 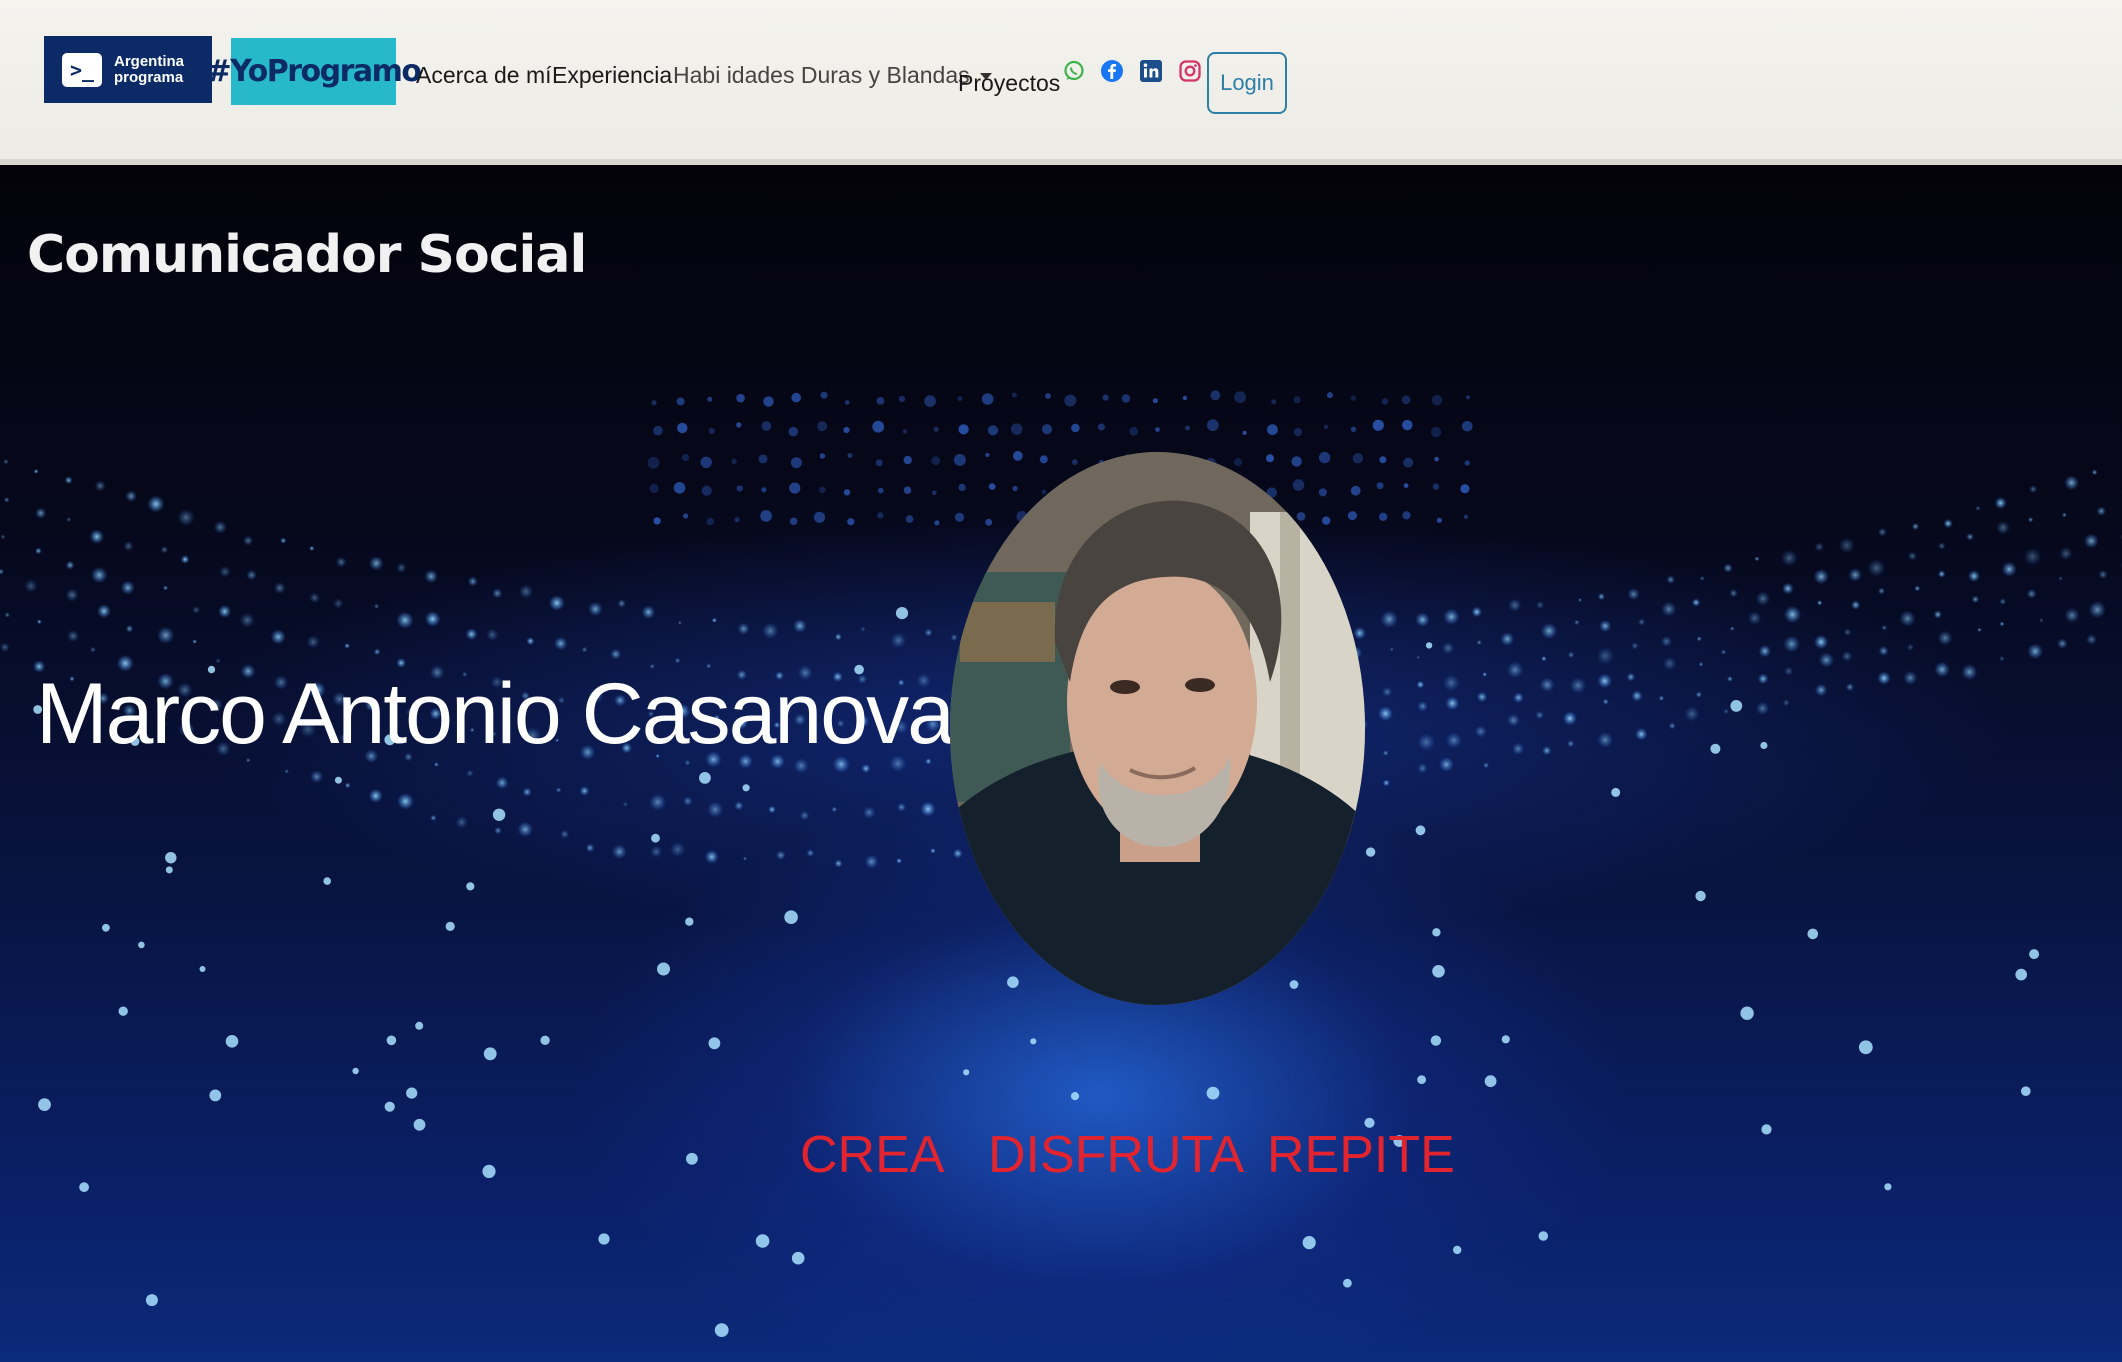 I want to click on nav-link-skills-dropdown: Habi idades Duras y Blandas, so click(x=832, y=75).